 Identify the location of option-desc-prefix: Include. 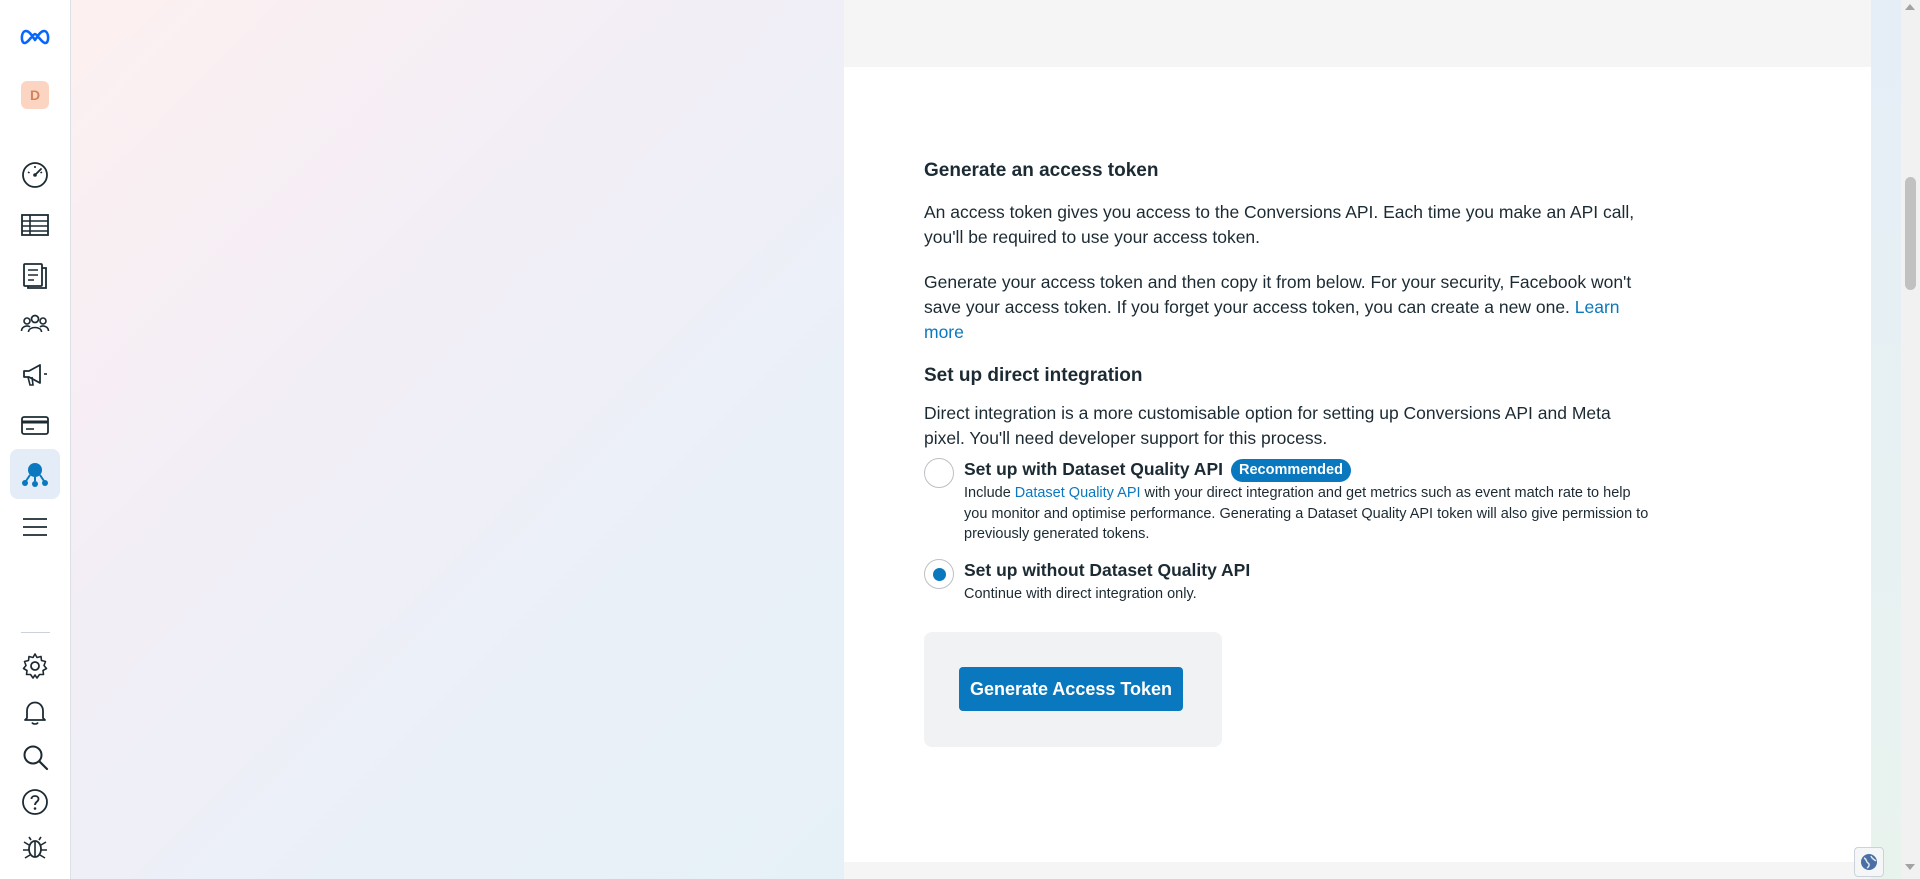
(989, 493).